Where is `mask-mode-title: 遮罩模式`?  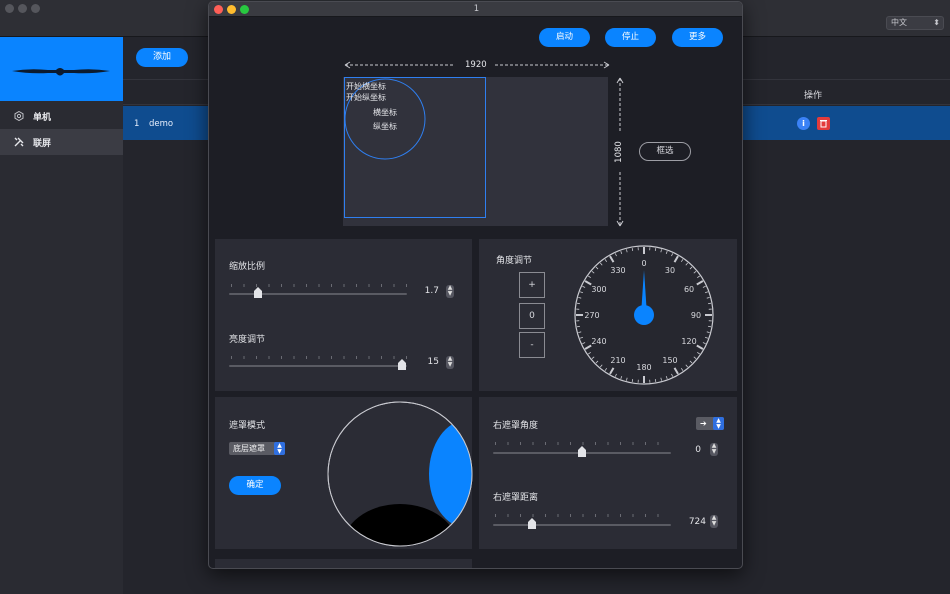 mask-mode-title: 遮罩模式 is located at coordinates (247, 426).